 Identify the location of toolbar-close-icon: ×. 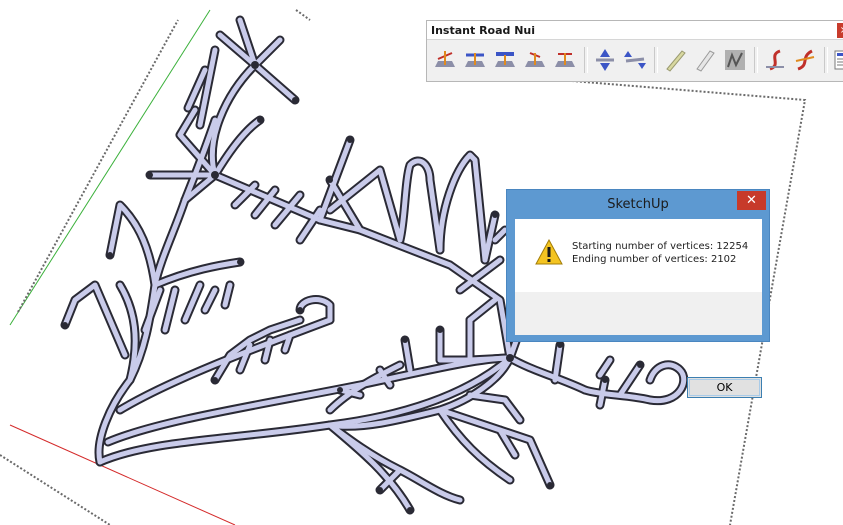
(840, 30).